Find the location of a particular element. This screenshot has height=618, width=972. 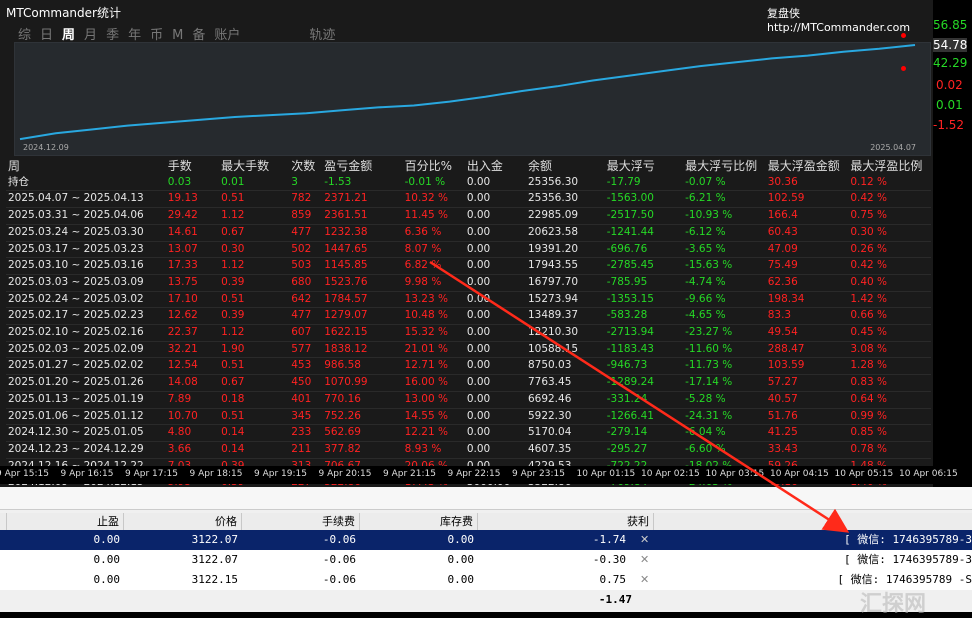

tab-7: M is located at coordinates (177, 35).